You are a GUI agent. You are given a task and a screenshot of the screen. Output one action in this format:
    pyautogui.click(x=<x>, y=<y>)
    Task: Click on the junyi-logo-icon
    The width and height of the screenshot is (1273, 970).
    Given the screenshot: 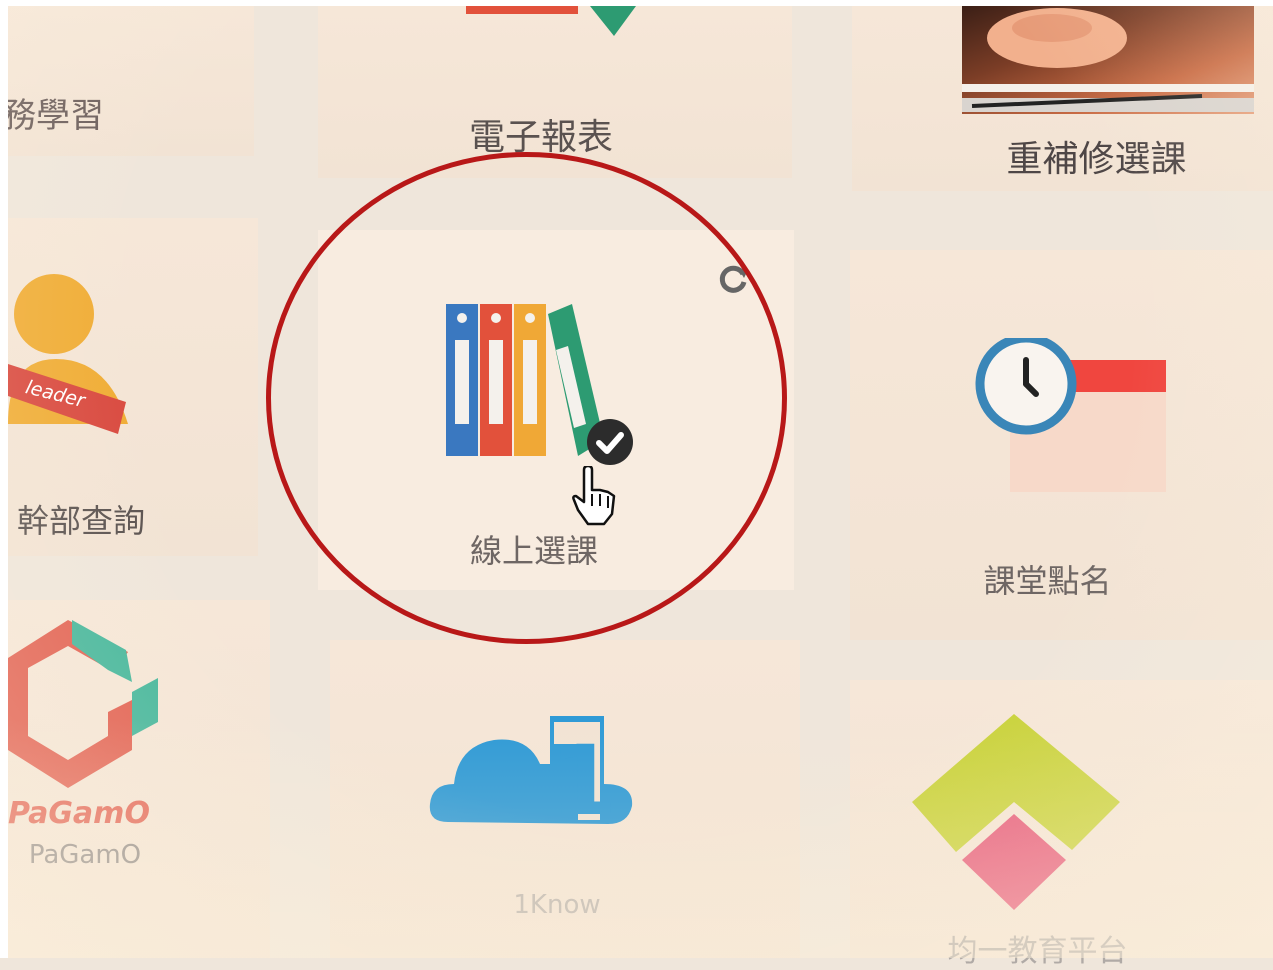 What is the action you would take?
    pyautogui.click(x=1014, y=815)
    